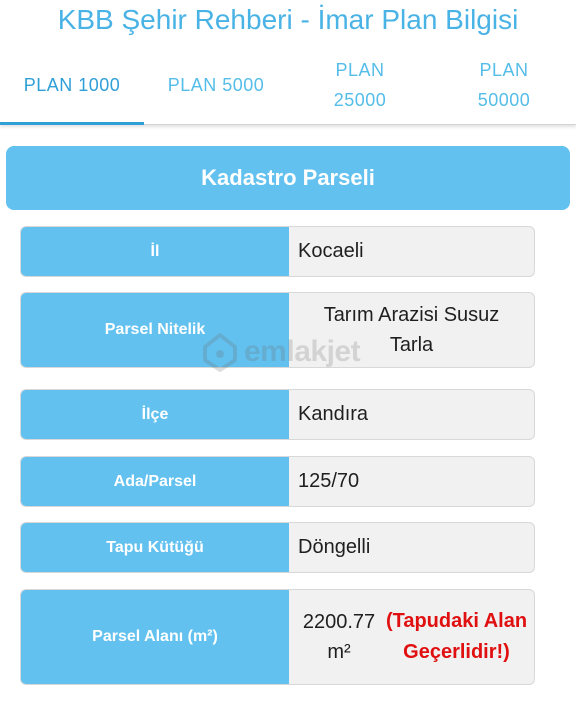  Describe the element at coordinates (504, 85) in the screenshot. I see `tab-plan-50000: PLAN 50000` at that location.